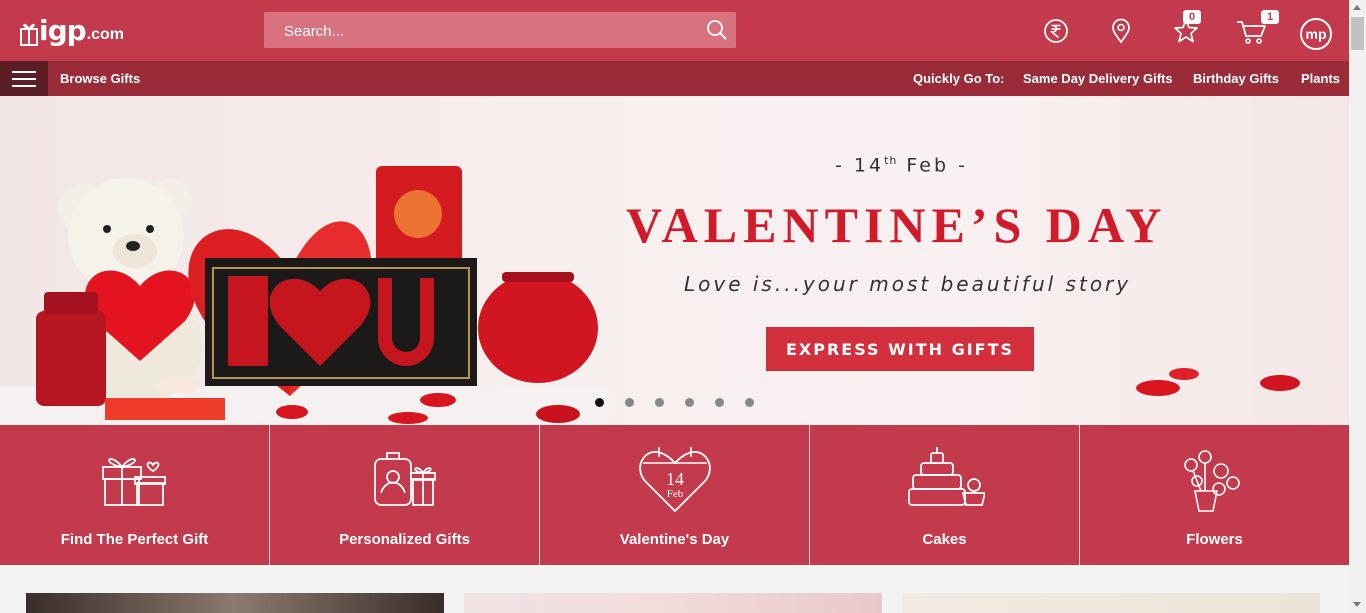 The width and height of the screenshot is (1366, 613). Describe the element at coordinates (674, 402) in the screenshot. I see `carousel-dots` at that location.